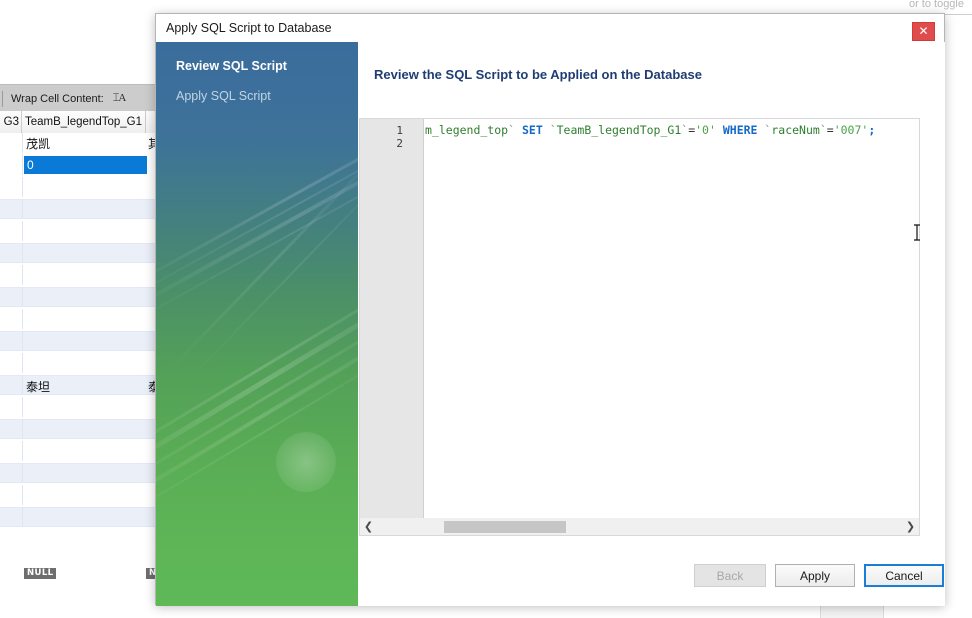 This screenshot has height=618, width=972. What do you see at coordinates (368, 527) in the screenshot?
I see `chevron-left-icon: ❮` at bounding box center [368, 527].